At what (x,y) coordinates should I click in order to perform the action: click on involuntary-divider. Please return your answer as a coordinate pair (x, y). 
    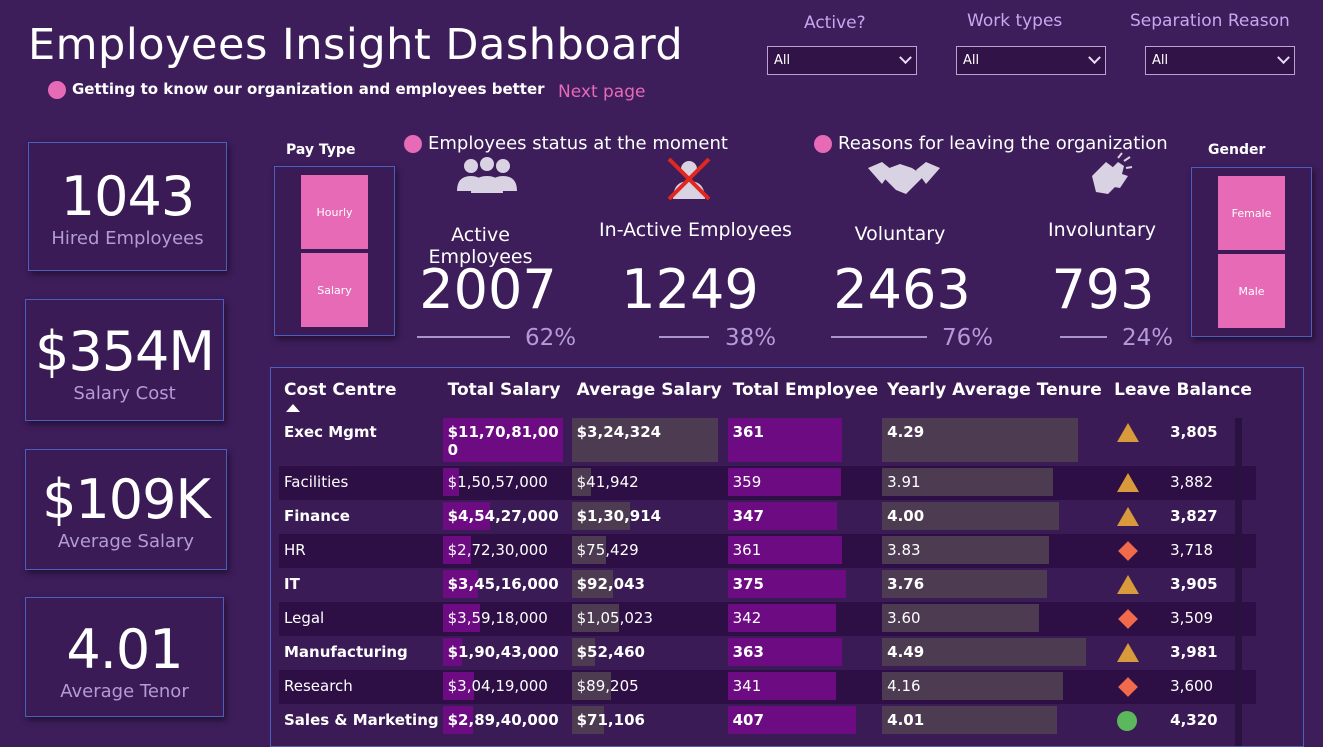
    Looking at the image, I should click on (1083, 337).